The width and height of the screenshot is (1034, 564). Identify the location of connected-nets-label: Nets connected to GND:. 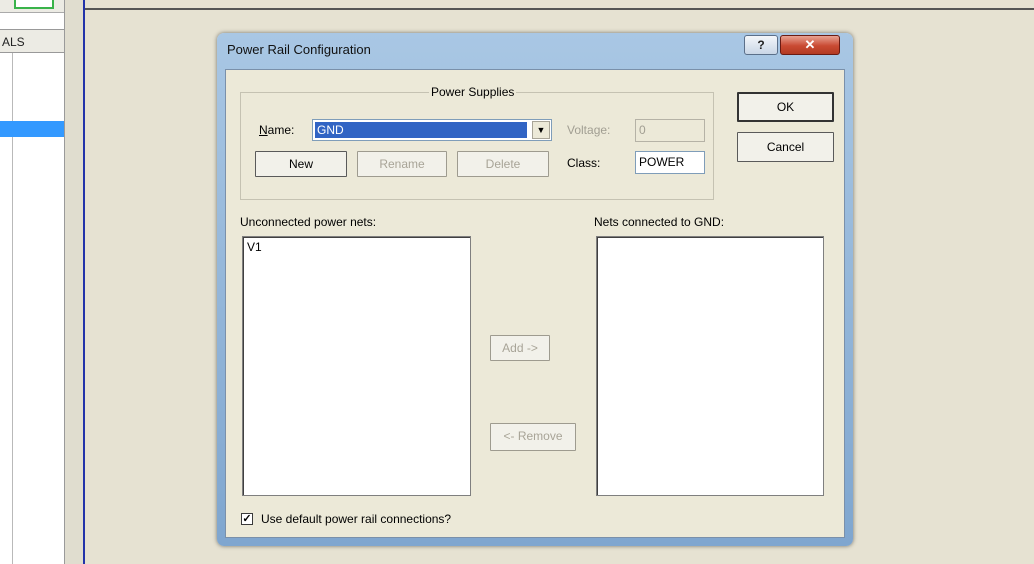
(659, 222).